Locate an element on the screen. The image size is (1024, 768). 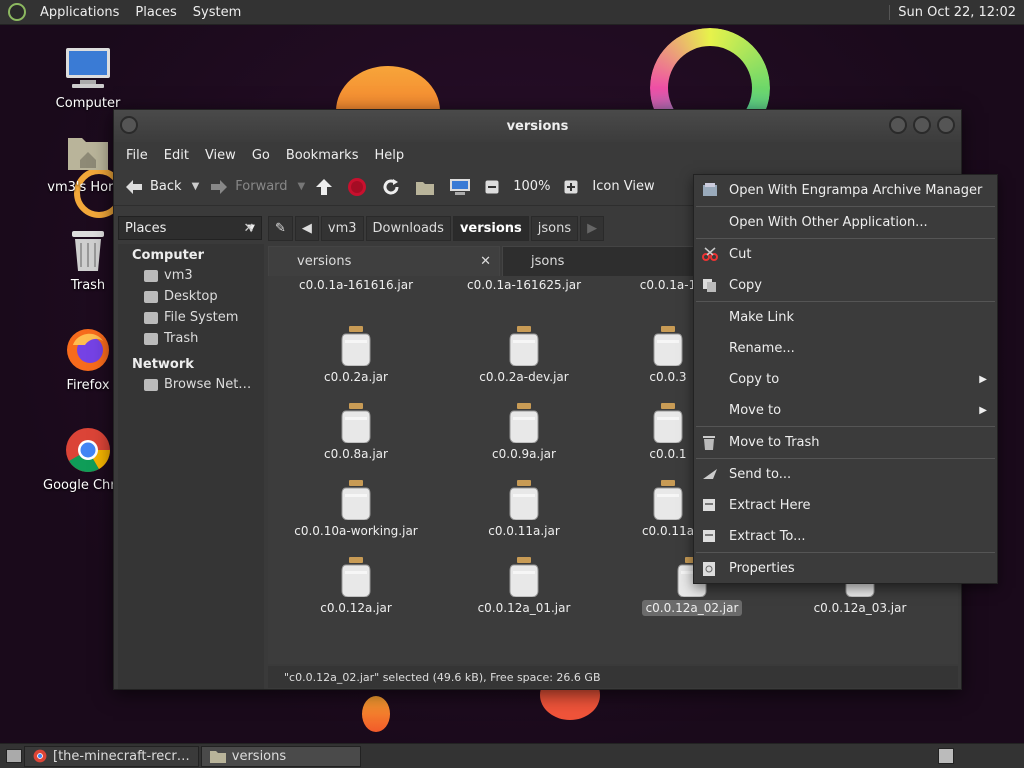
breadcrumb-versions: versions is located at coordinates (490, 228).